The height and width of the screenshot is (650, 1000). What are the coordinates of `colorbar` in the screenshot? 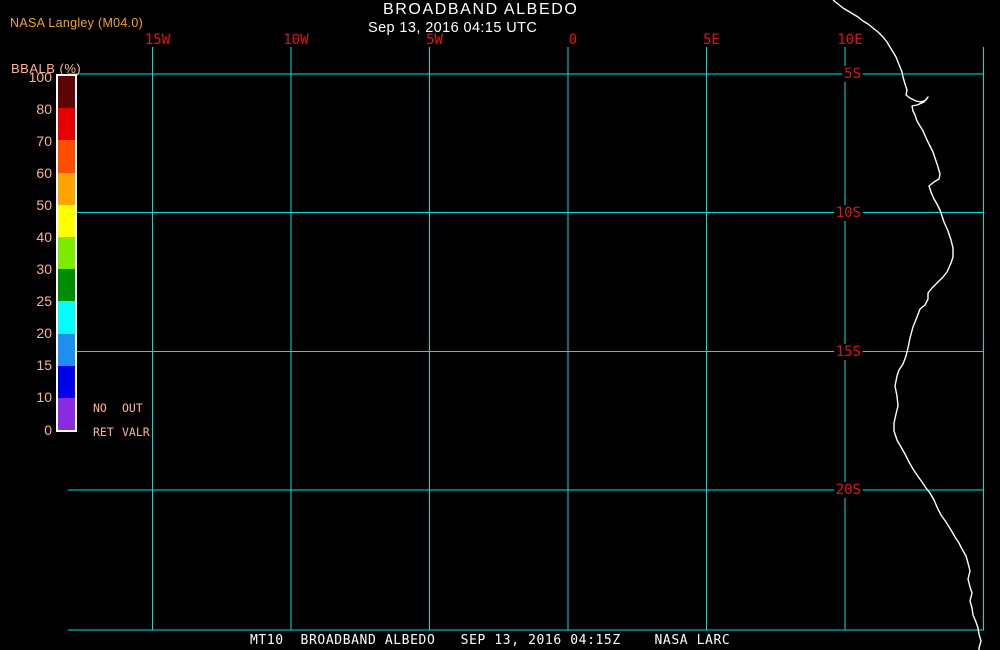 It's located at (66, 253).